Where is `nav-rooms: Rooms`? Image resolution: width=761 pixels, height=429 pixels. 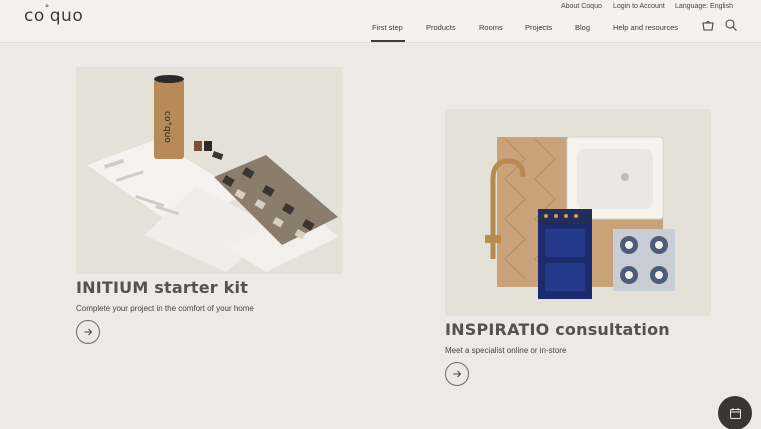 nav-rooms: Rooms is located at coordinates (491, 27).